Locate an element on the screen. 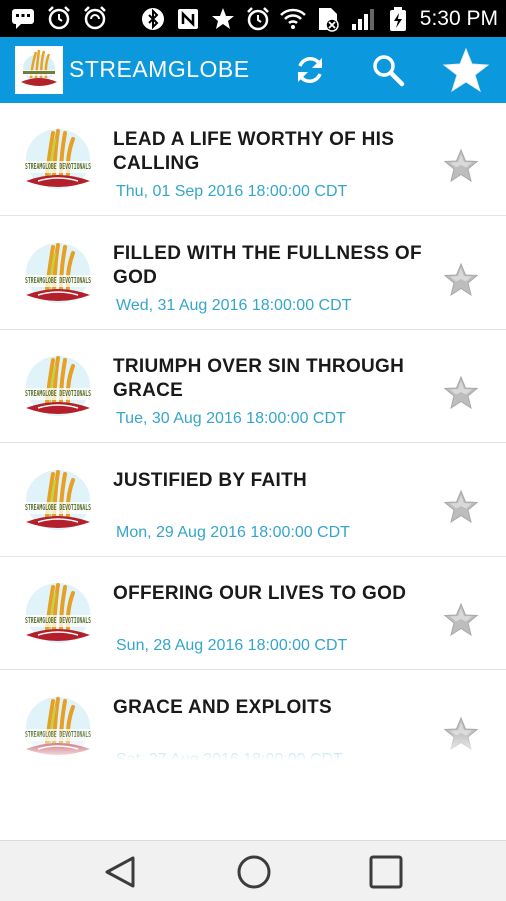 The height and width of the screenshot is (901, 506). status-bar: 5:30 PM is located at coordinates (253, 18).